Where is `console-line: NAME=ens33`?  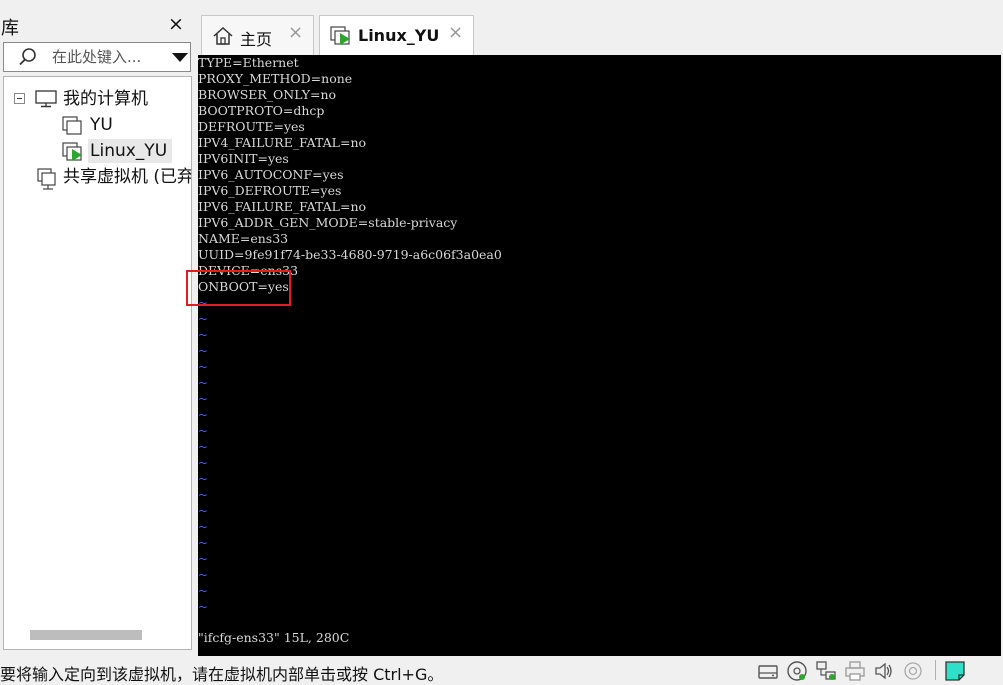 console-line: NAME=ens33 is located at coordinates (243, 238).